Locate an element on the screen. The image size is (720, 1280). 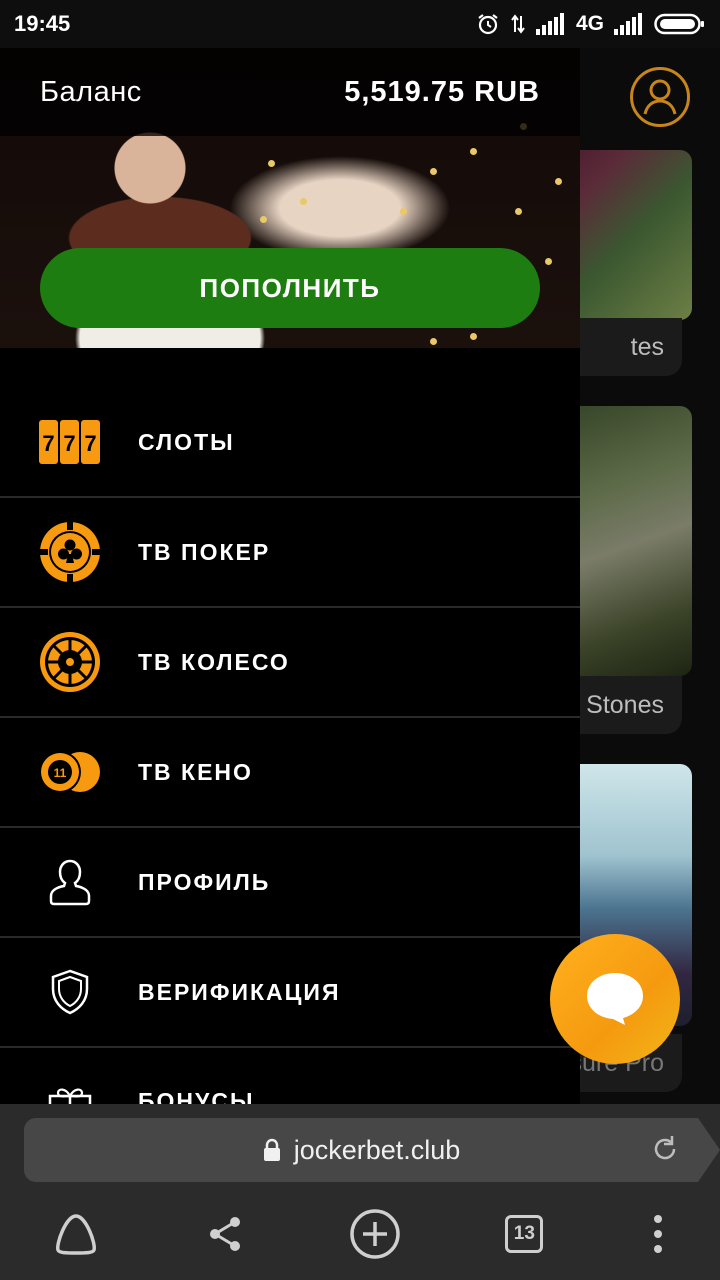
balance-label: Баланс is located at coordinates (91, 91).